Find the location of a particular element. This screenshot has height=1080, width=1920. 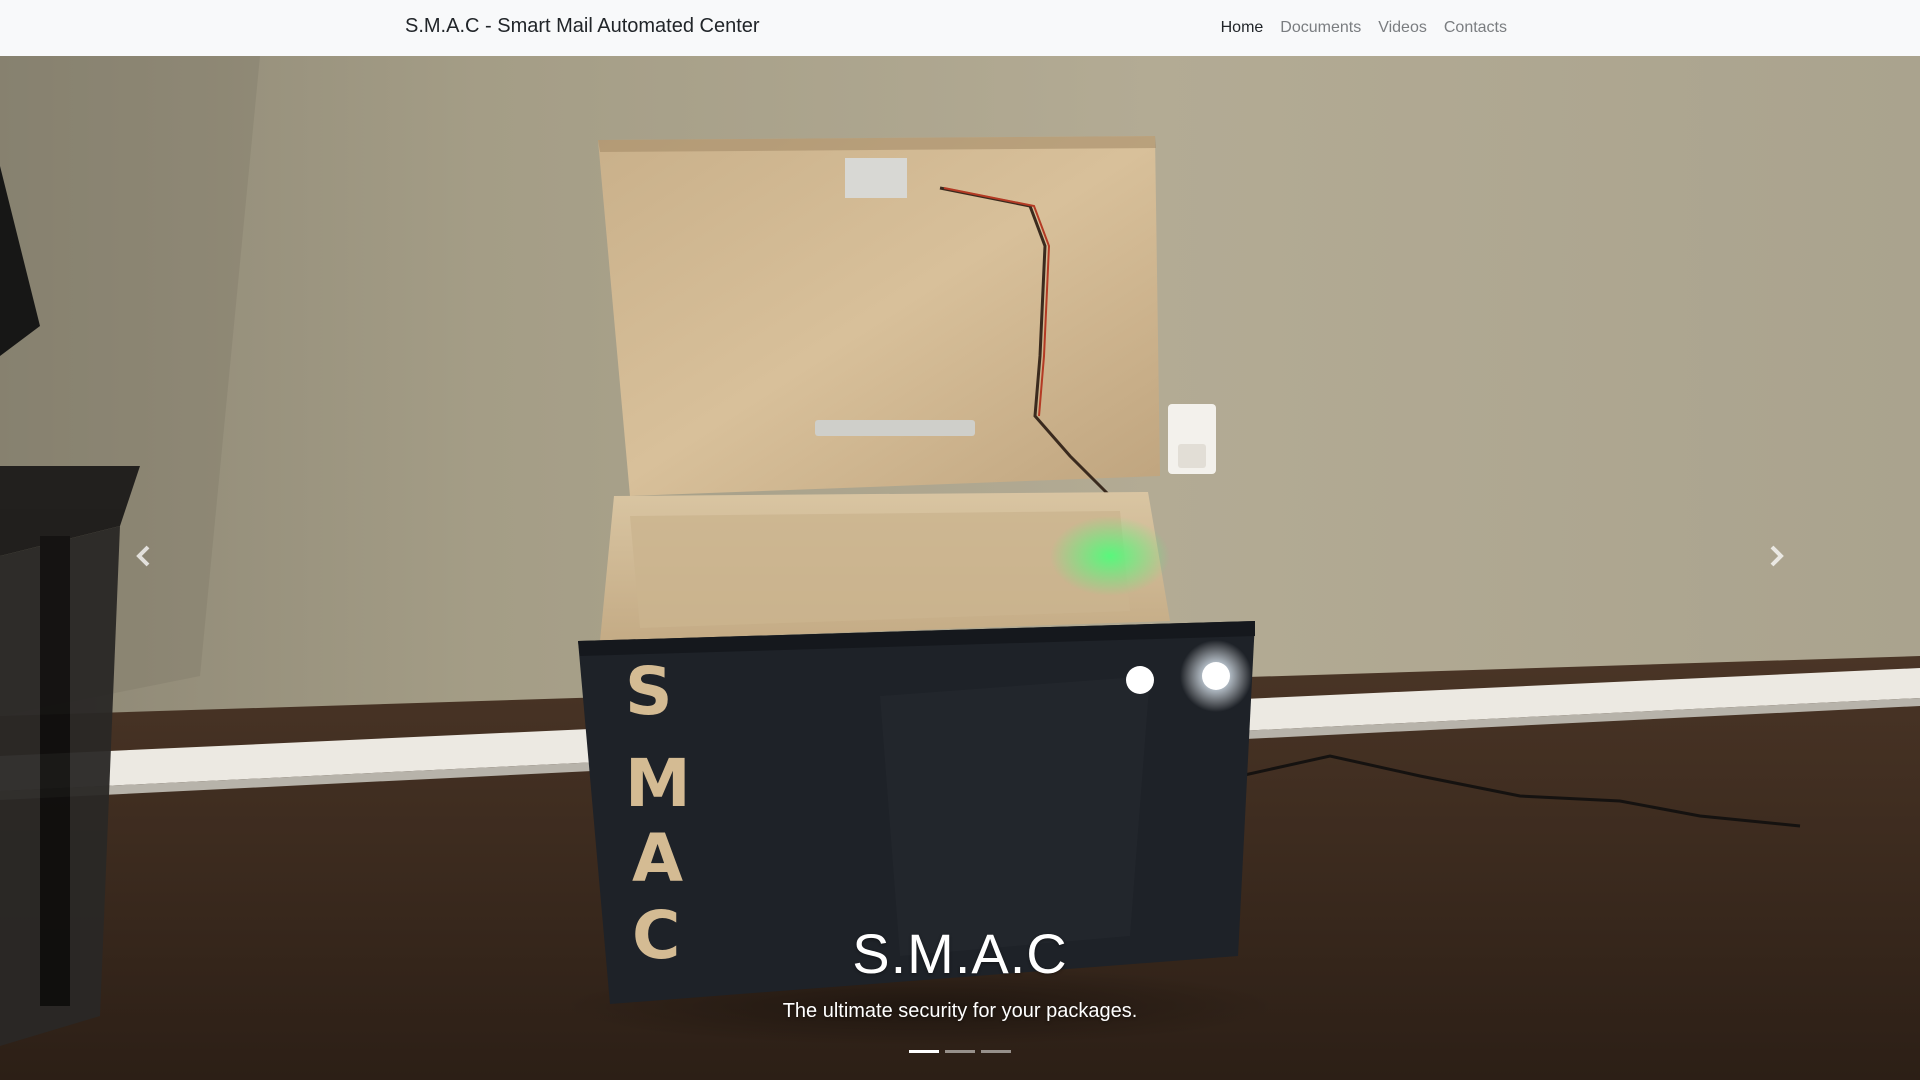

box-lid is located at coordinates (879, 317).